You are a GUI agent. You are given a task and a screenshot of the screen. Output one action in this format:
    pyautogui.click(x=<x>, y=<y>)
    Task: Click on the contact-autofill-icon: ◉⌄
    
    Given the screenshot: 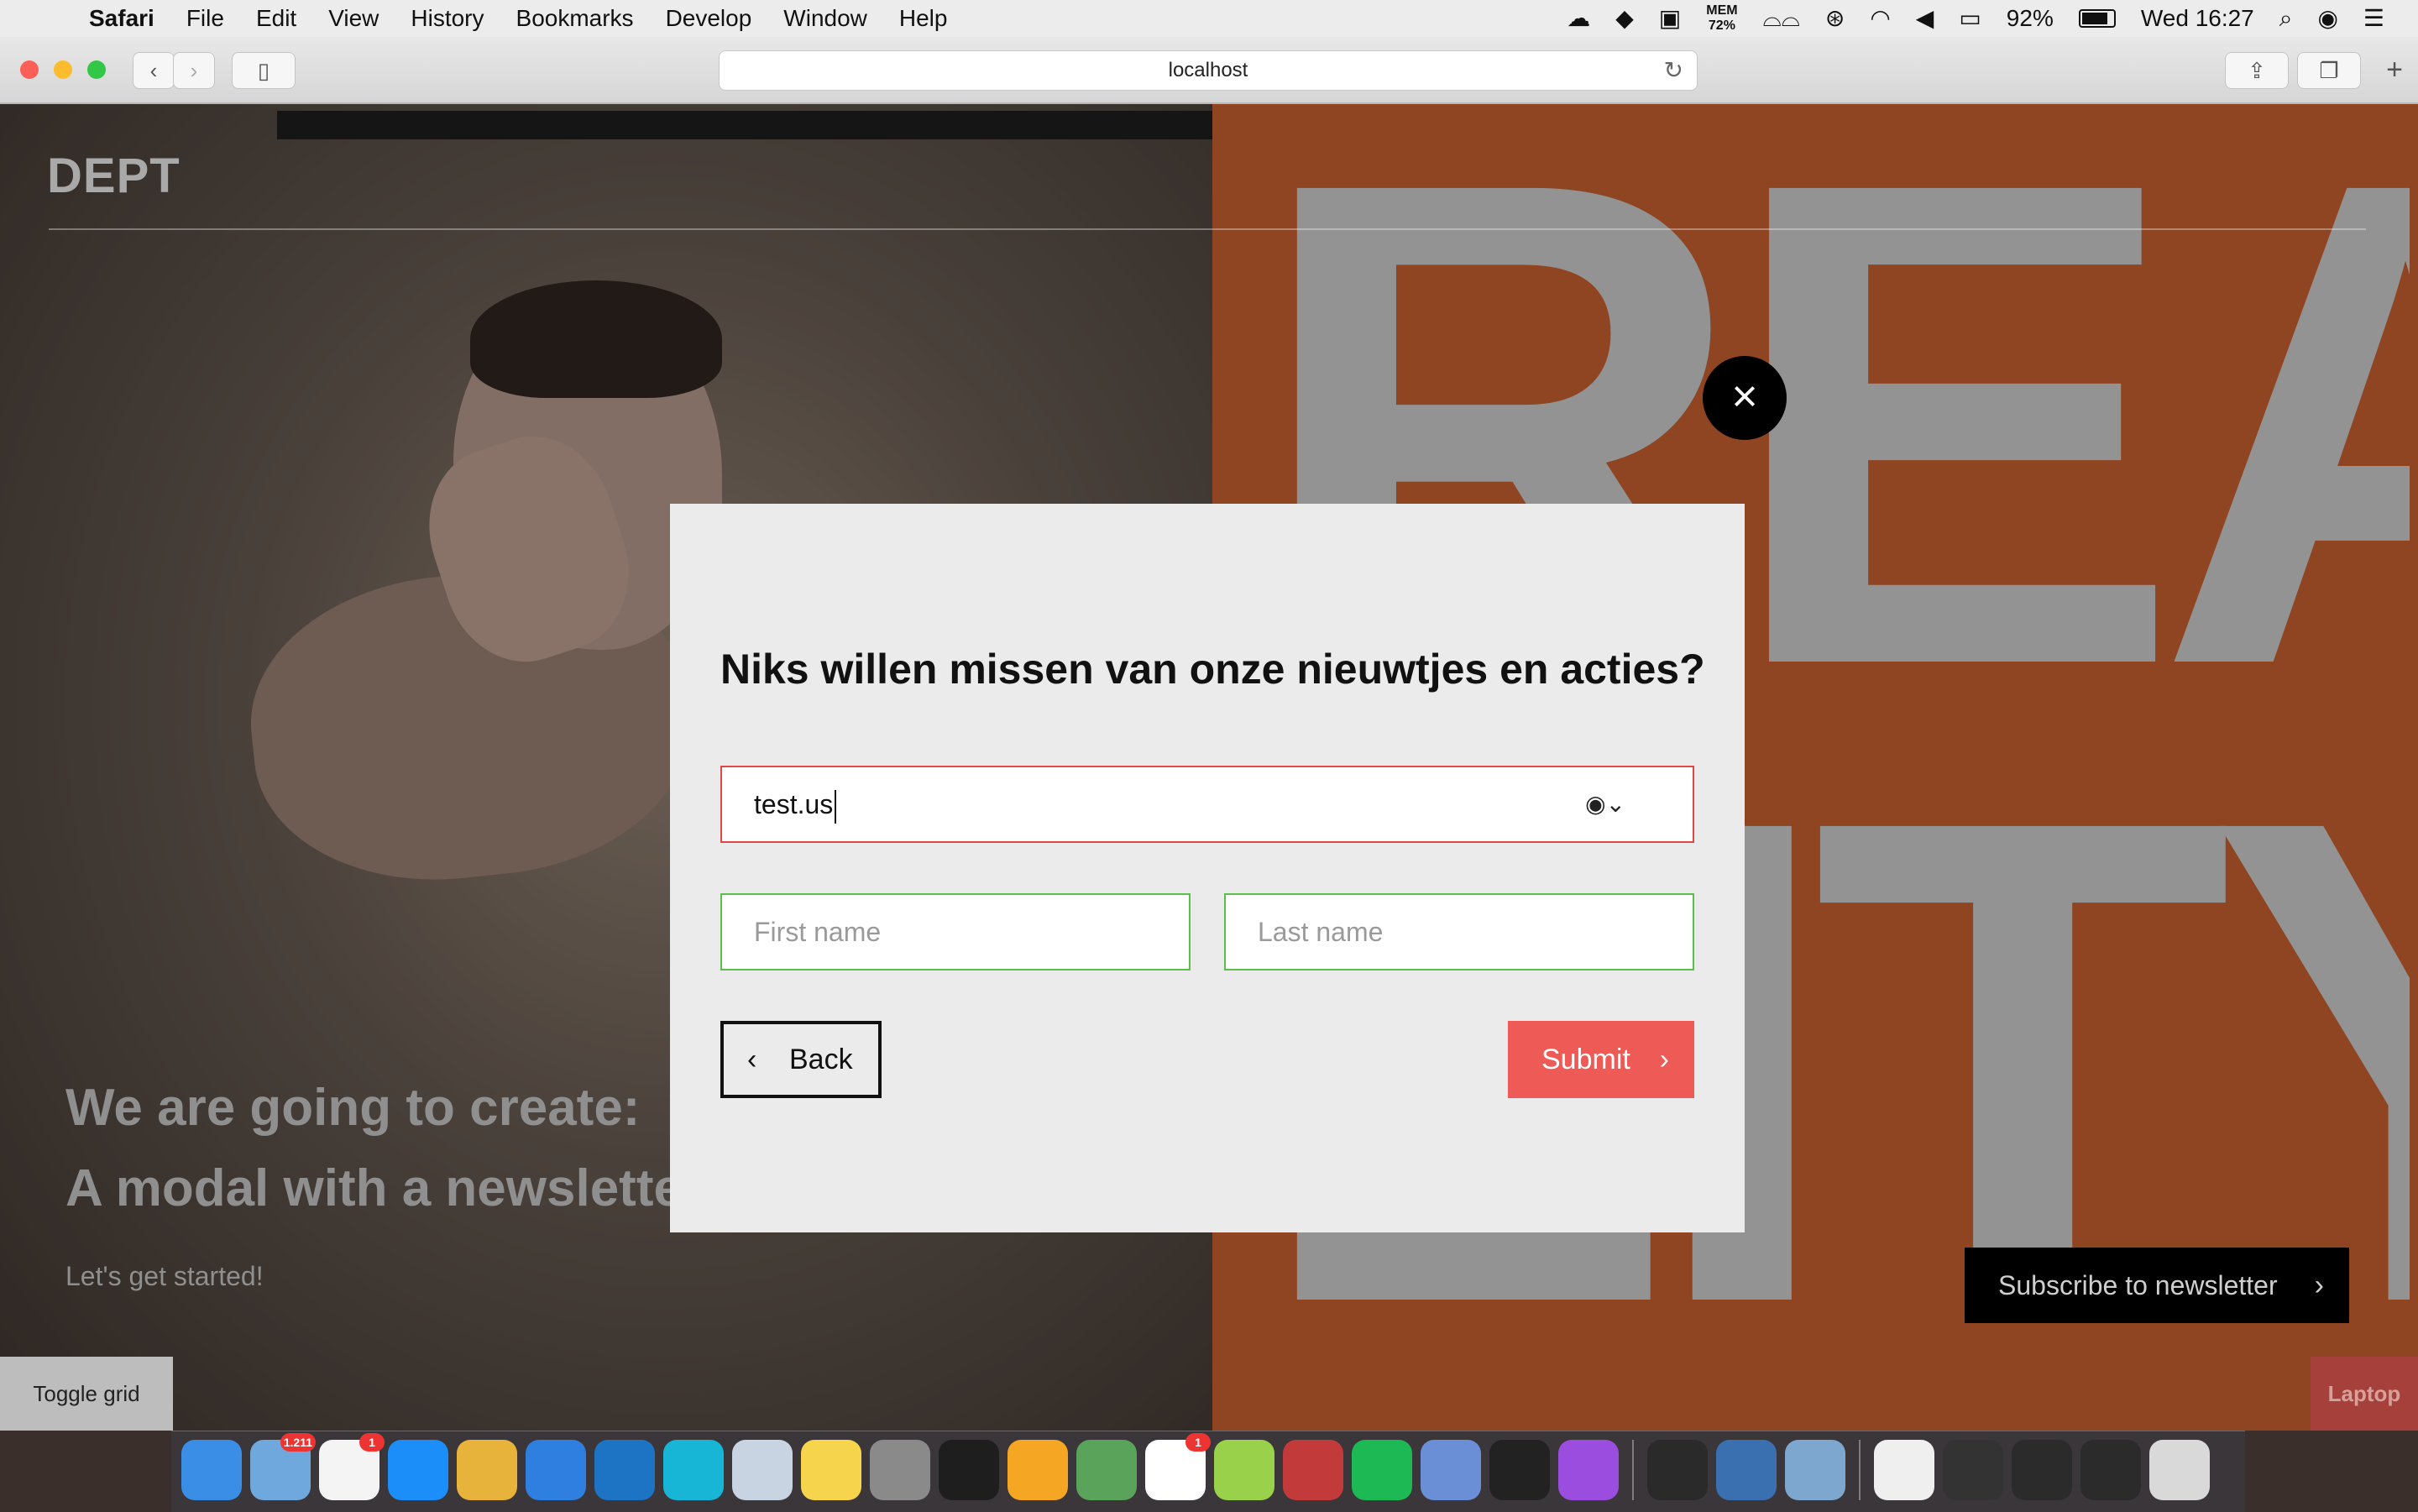 What is the action you would take?
    pyautogui.click(x=1605, y=804)
    